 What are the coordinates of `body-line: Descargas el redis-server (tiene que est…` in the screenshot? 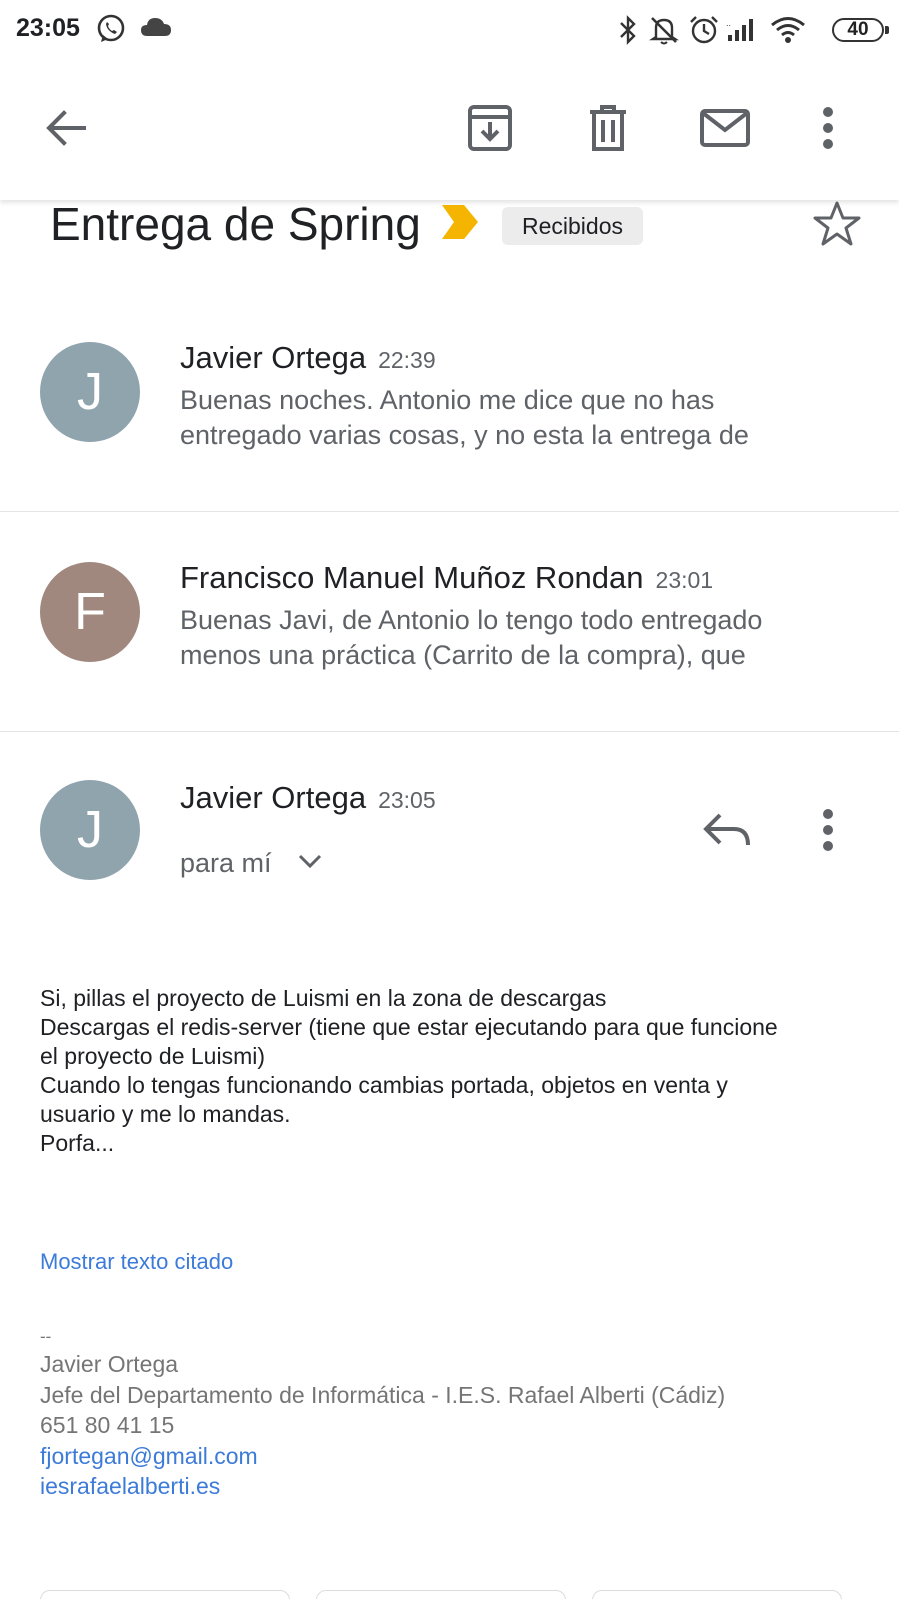 It's located at (409, 1027).